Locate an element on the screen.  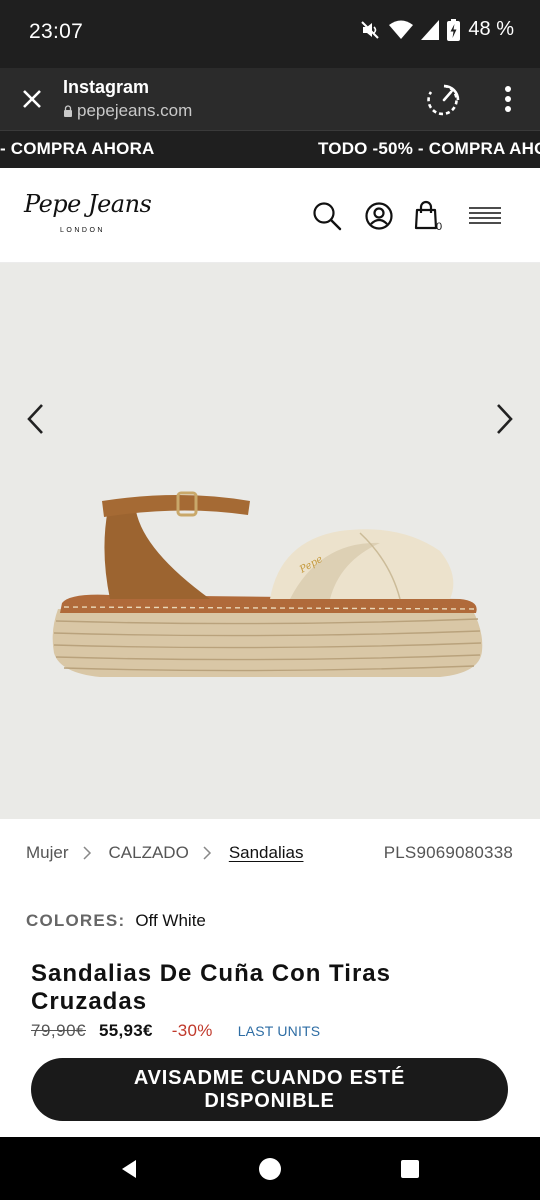
browser-url: pepejeans.com is located at coordinates (127, 111).